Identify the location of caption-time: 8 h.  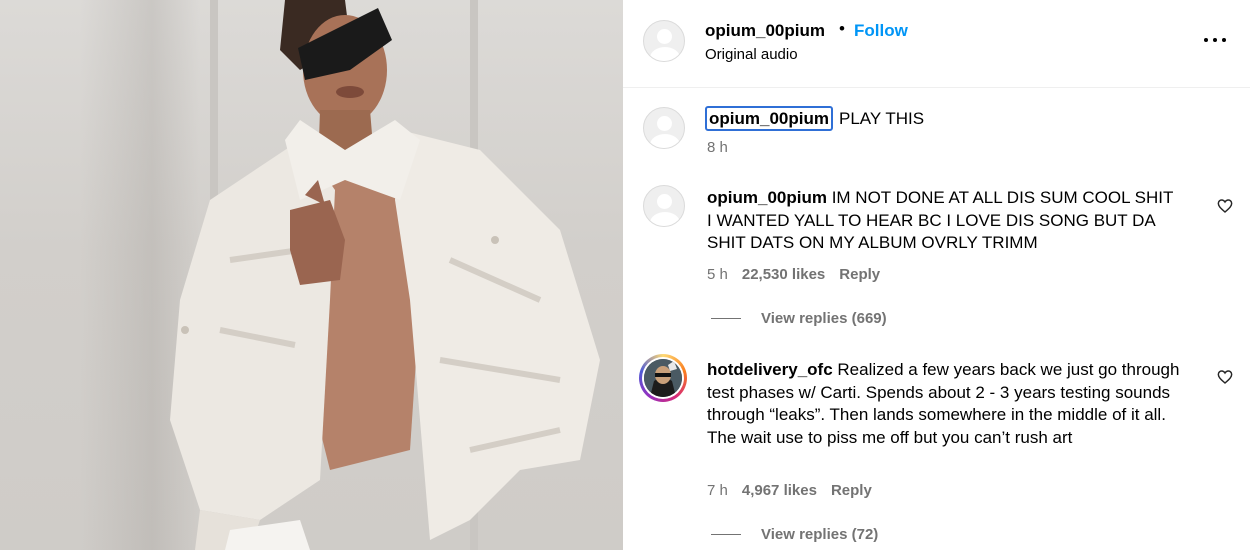
(717, 147).